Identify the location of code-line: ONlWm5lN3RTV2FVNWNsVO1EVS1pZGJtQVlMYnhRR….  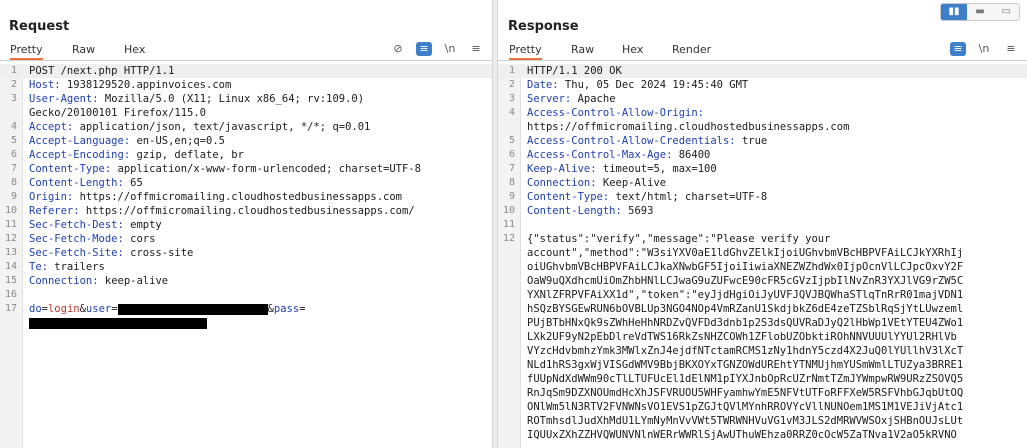
(762, 407).